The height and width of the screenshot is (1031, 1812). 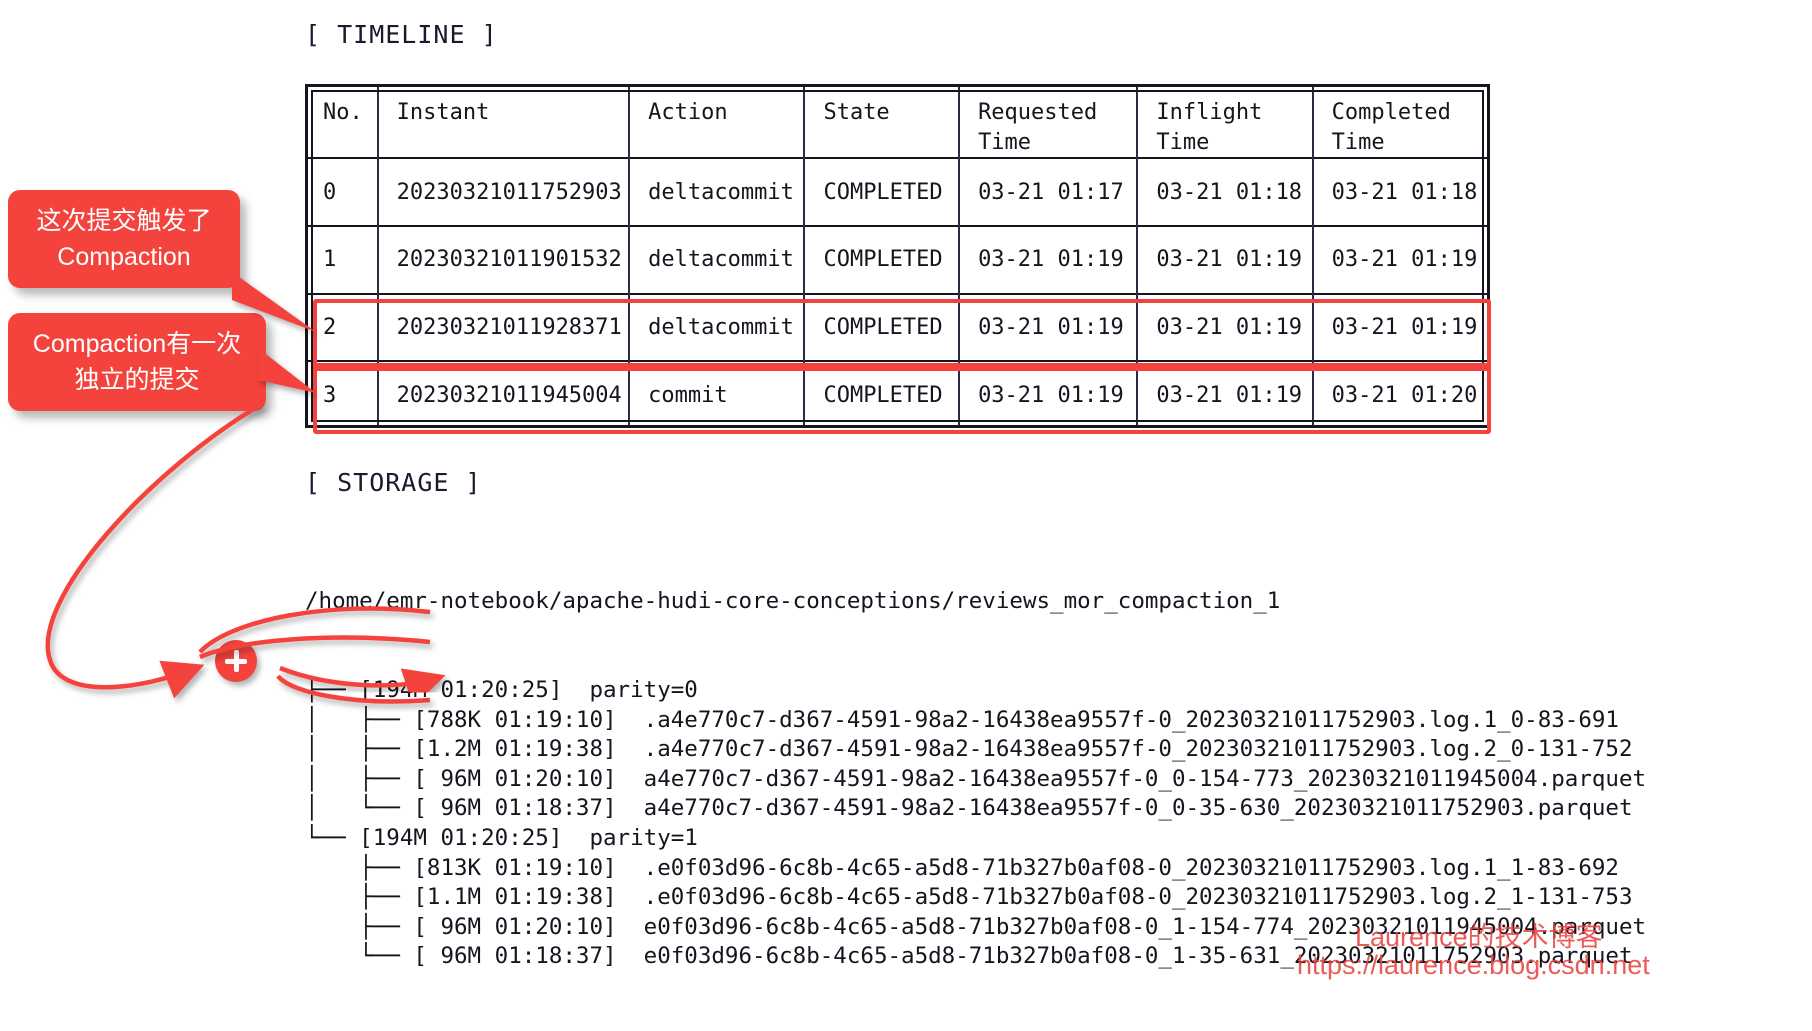 What do you see at coordinates (342, 192) in the screenshot?
I see `cell-no: 0` at bounding box center [342, 192].